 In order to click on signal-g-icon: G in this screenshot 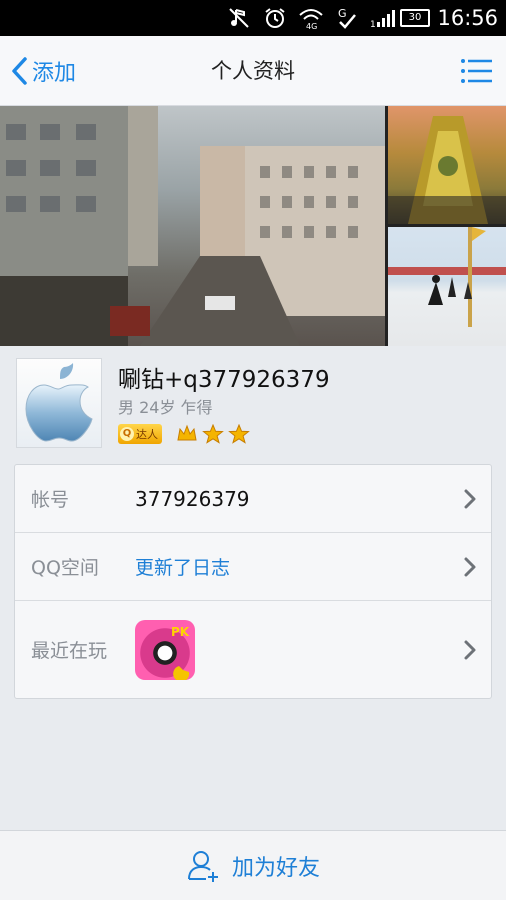, I will do `click(347, 18)`.